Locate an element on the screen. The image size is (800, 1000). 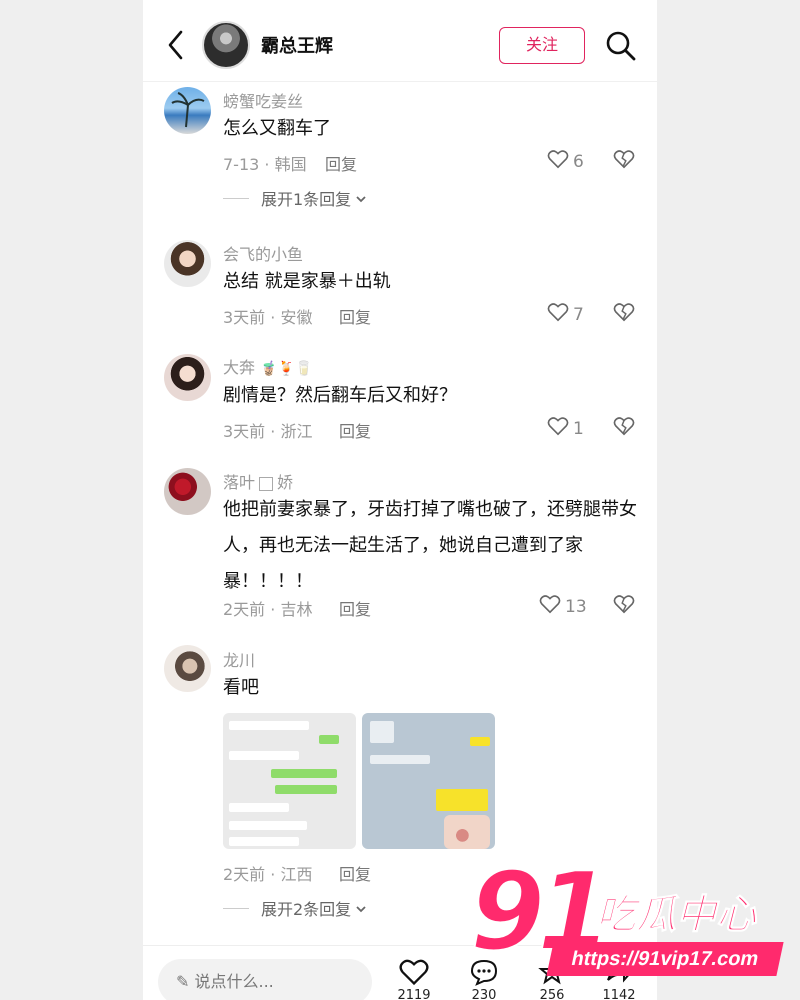
comment-meta: 2天前 · 江西 is located at coordinates (268, 874).